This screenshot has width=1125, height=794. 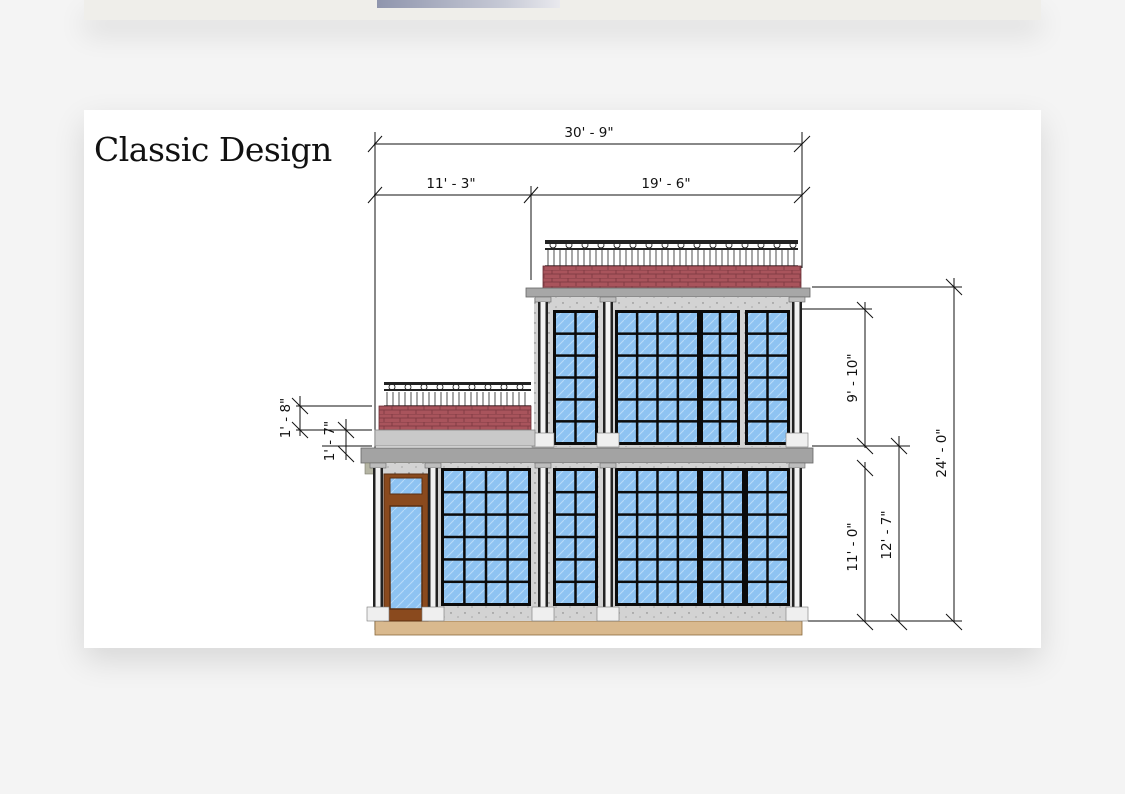 What do you see at coordinates (853, 377) in the screenshot?
I see `dim-upper-floor-height: 9' - 10"` at bounding box center [853, 377].